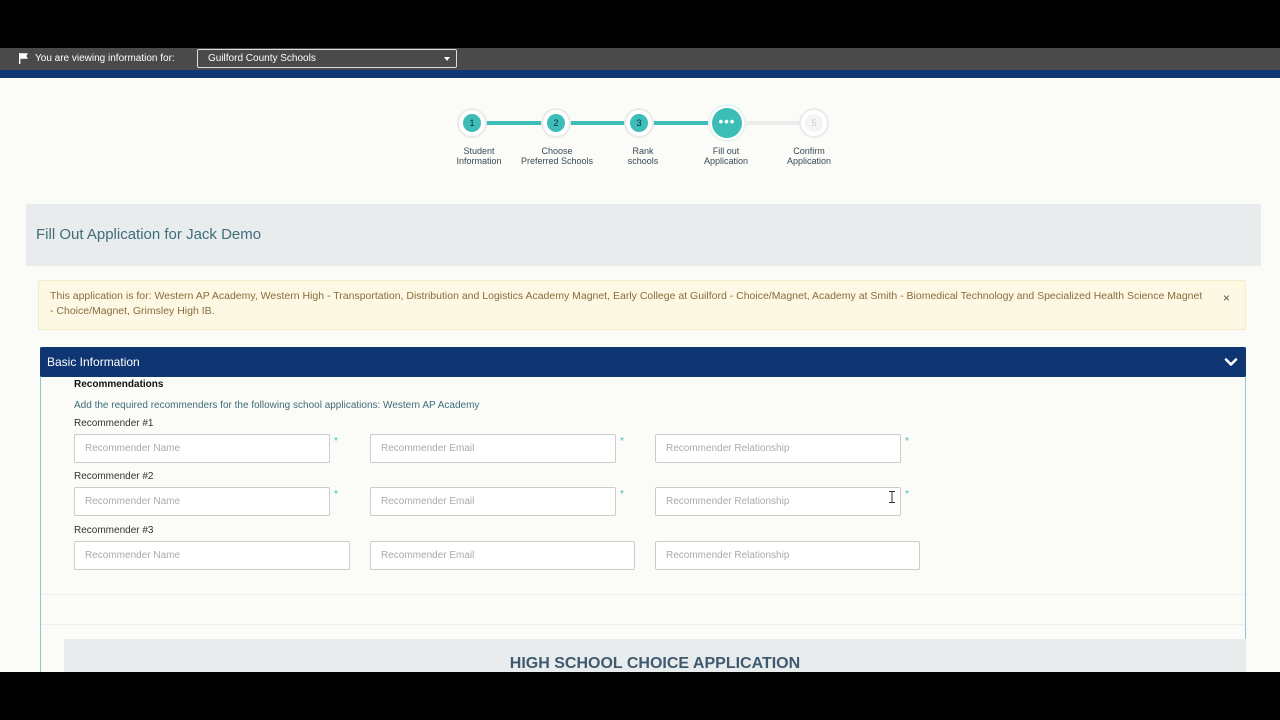  I want to click on recommender-2-email-input, so click(493, 501).